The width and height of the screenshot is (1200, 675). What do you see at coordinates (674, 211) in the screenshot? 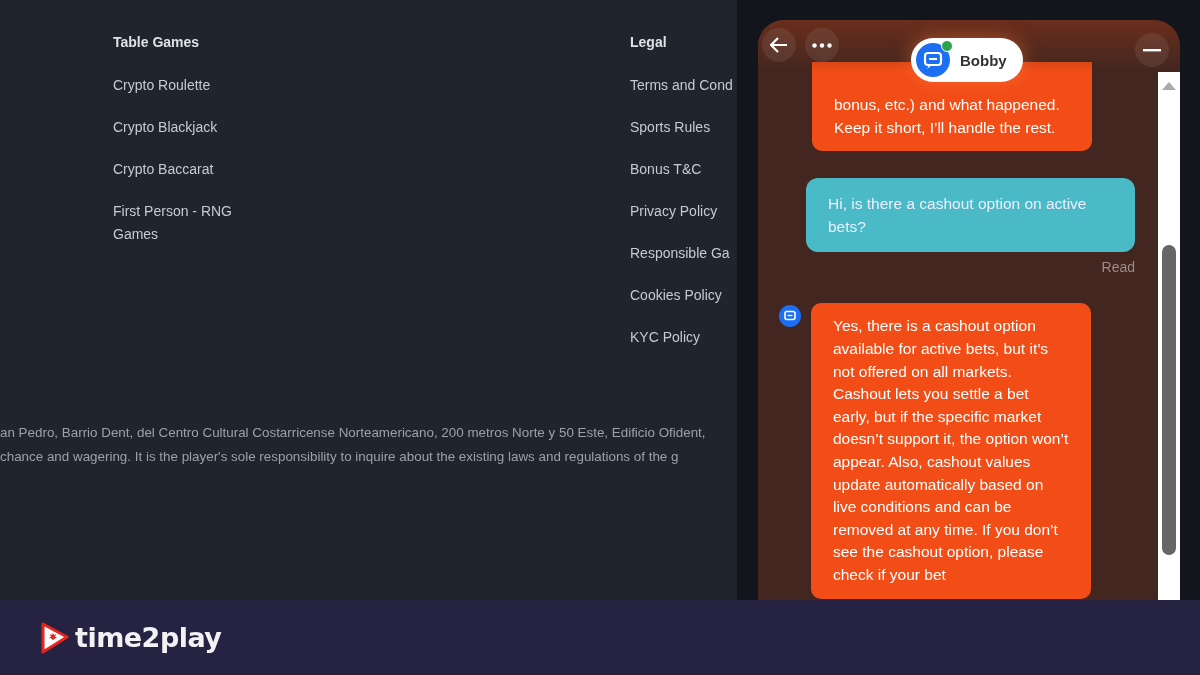
I see `footer-link: Privacy Policy` at bounding box center [674, 211].